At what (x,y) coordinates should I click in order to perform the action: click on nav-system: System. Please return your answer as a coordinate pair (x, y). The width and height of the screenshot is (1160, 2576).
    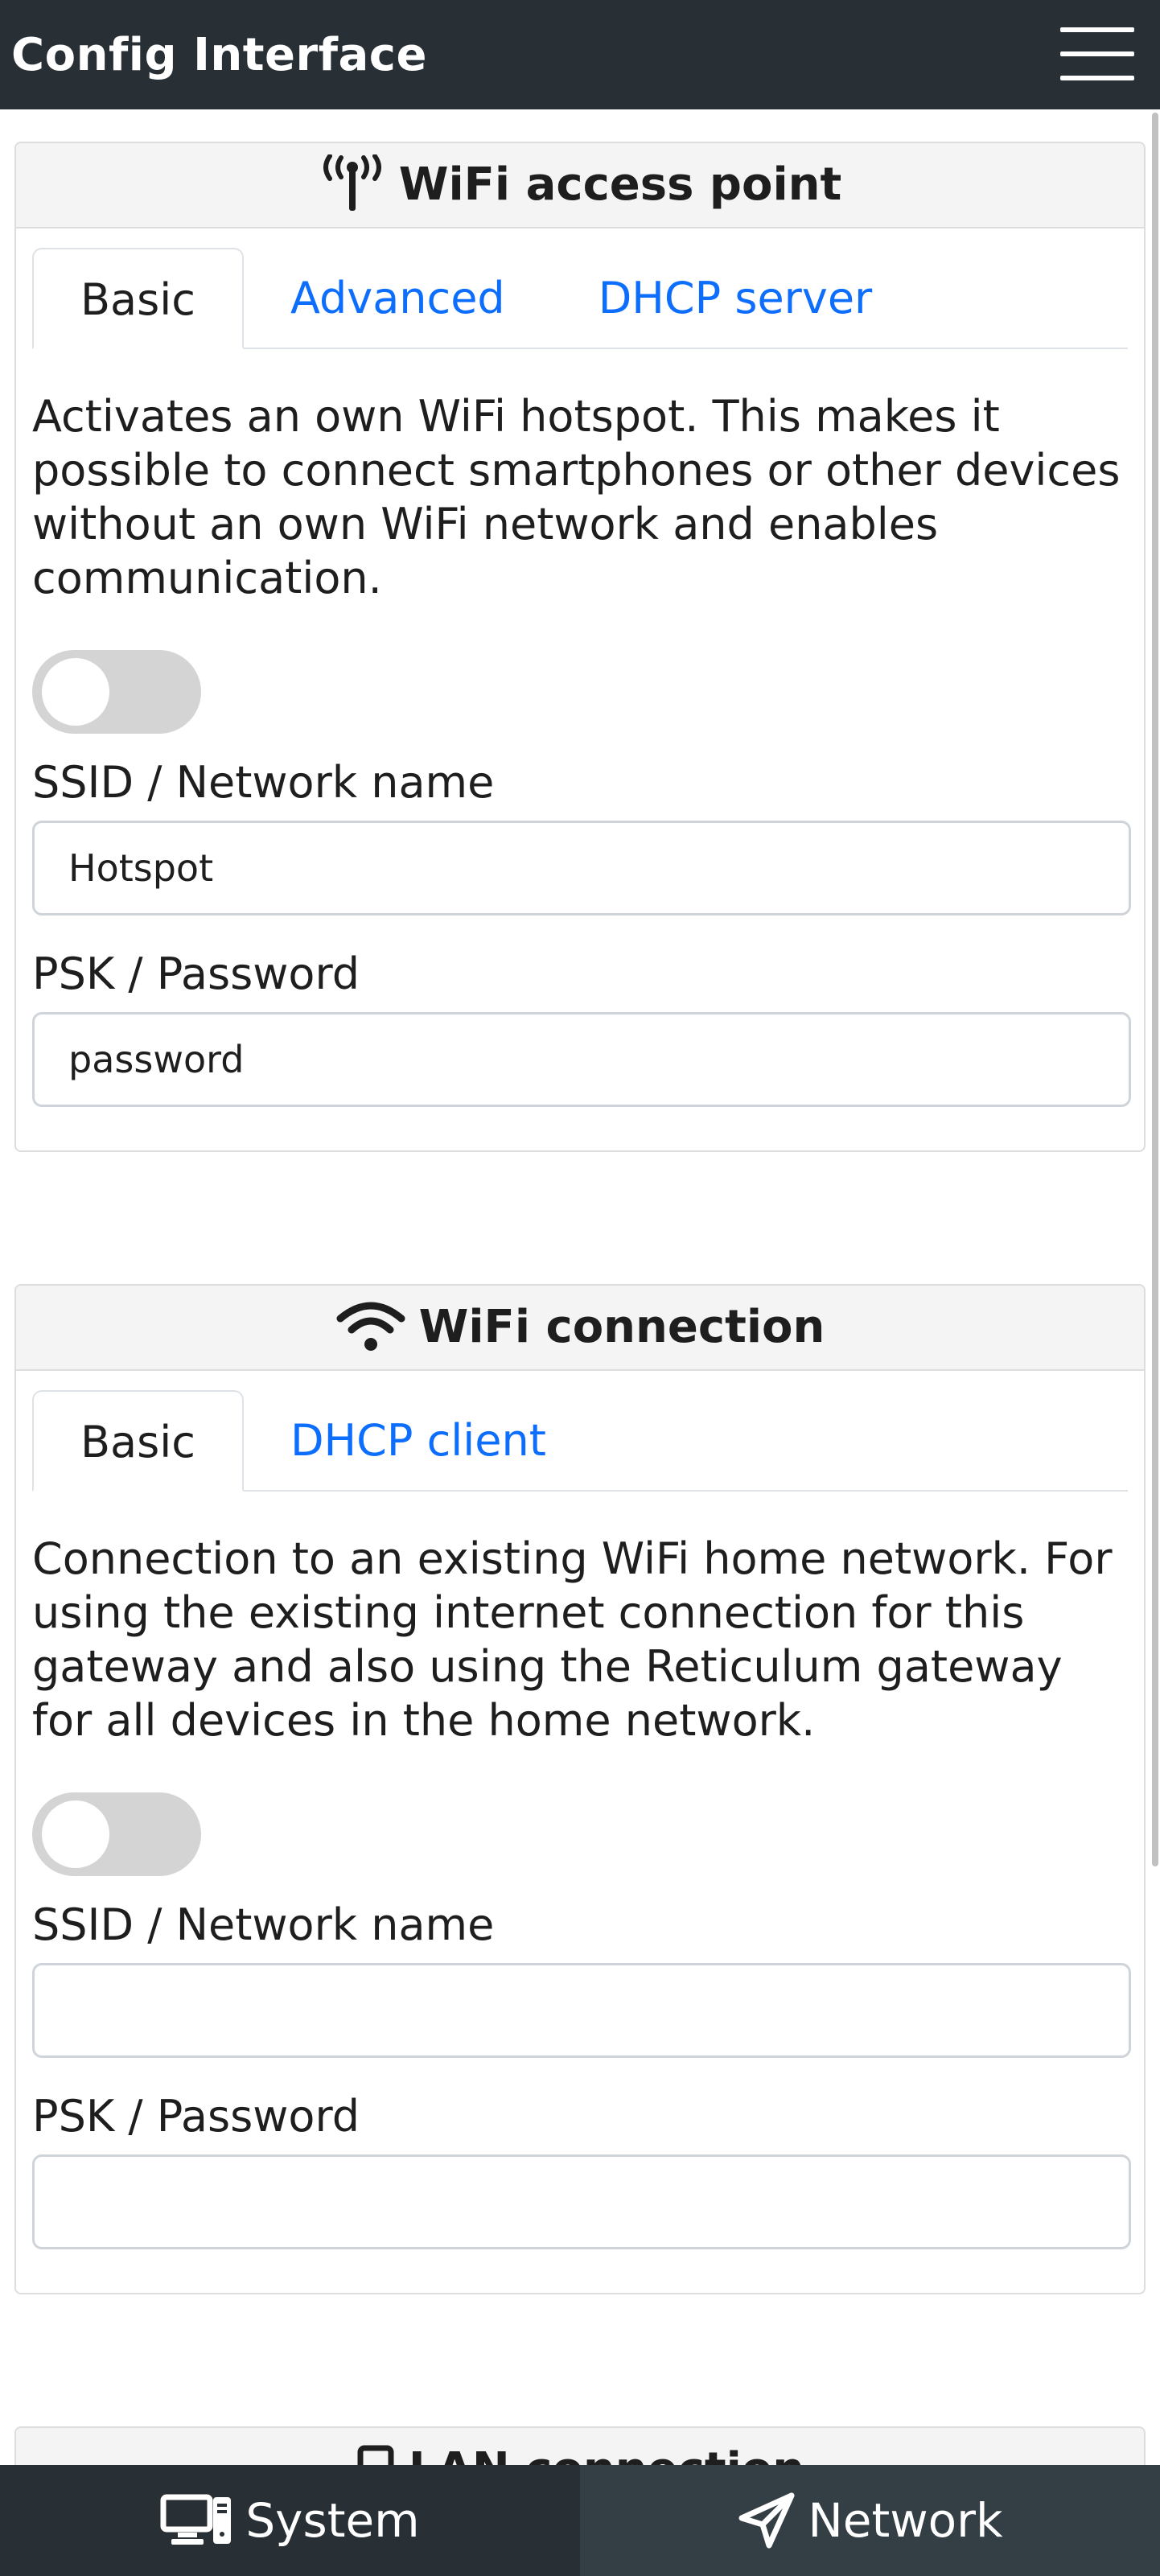
    Looking at the image, I should click on (290, 2520).